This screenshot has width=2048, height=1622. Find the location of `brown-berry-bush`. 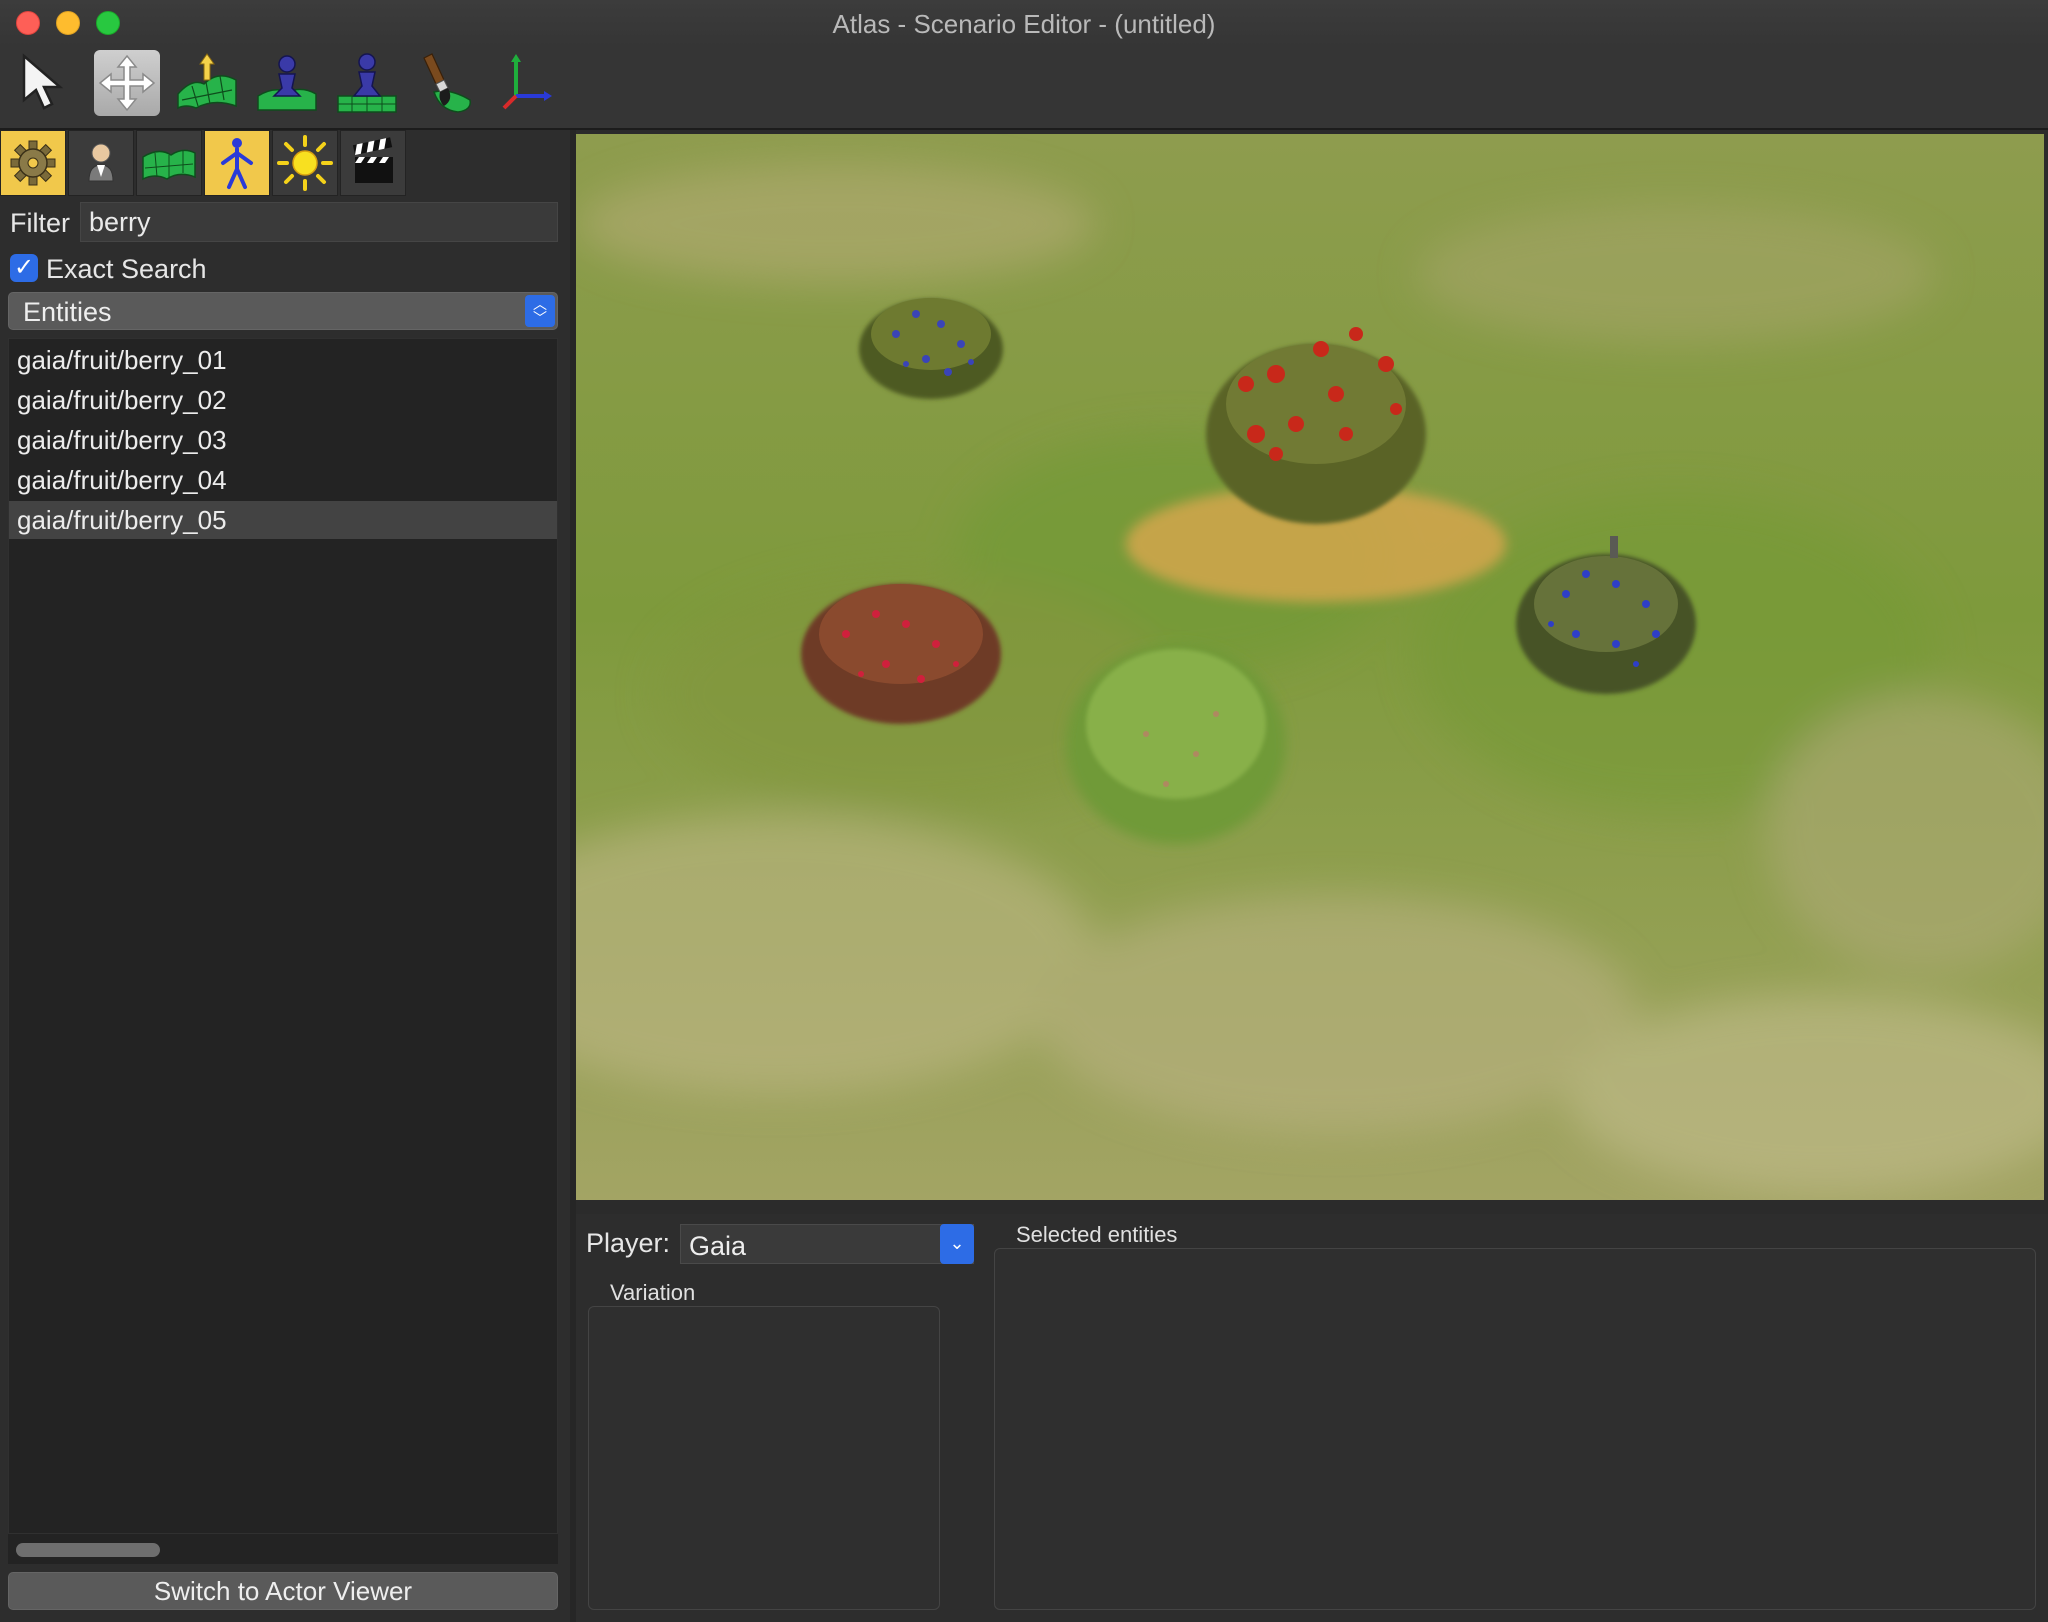

brown-berry-bush is located at coordinates (901, 654).